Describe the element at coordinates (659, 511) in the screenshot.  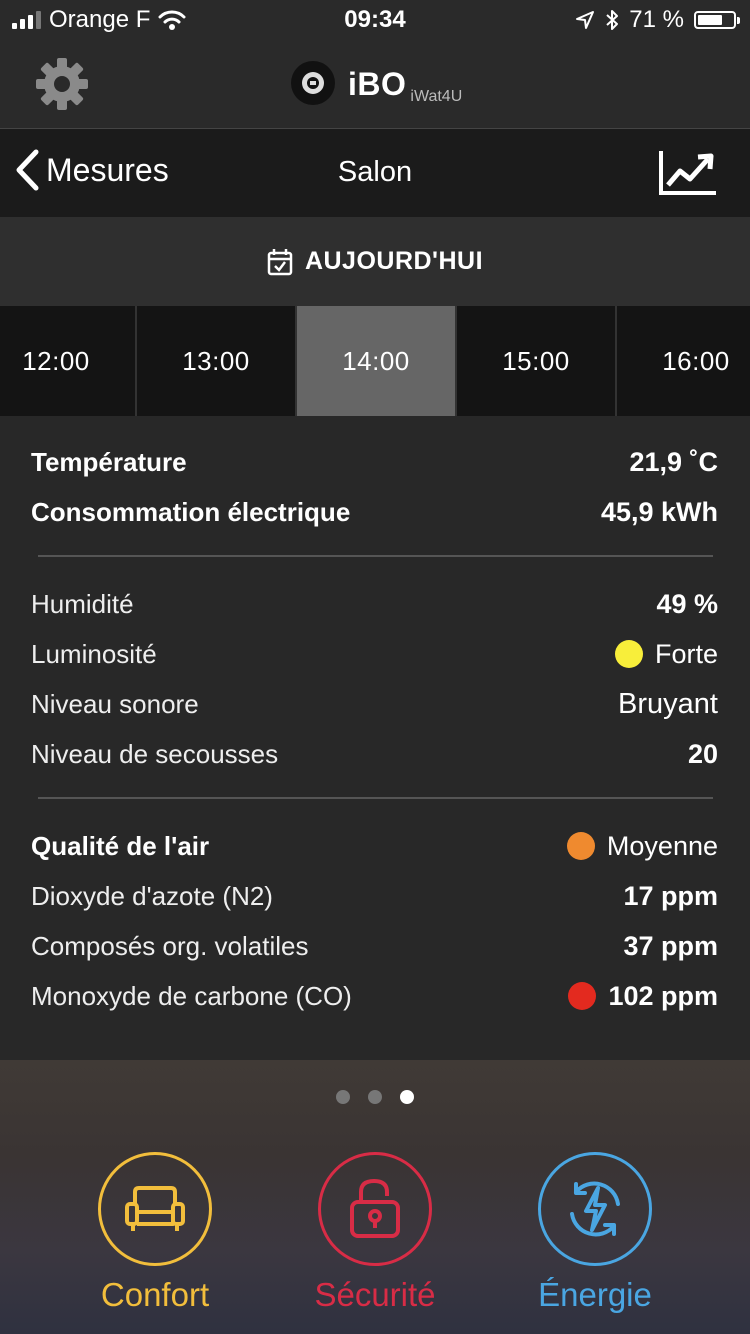
I see `measure-value: 45,9 kWh` at that location.